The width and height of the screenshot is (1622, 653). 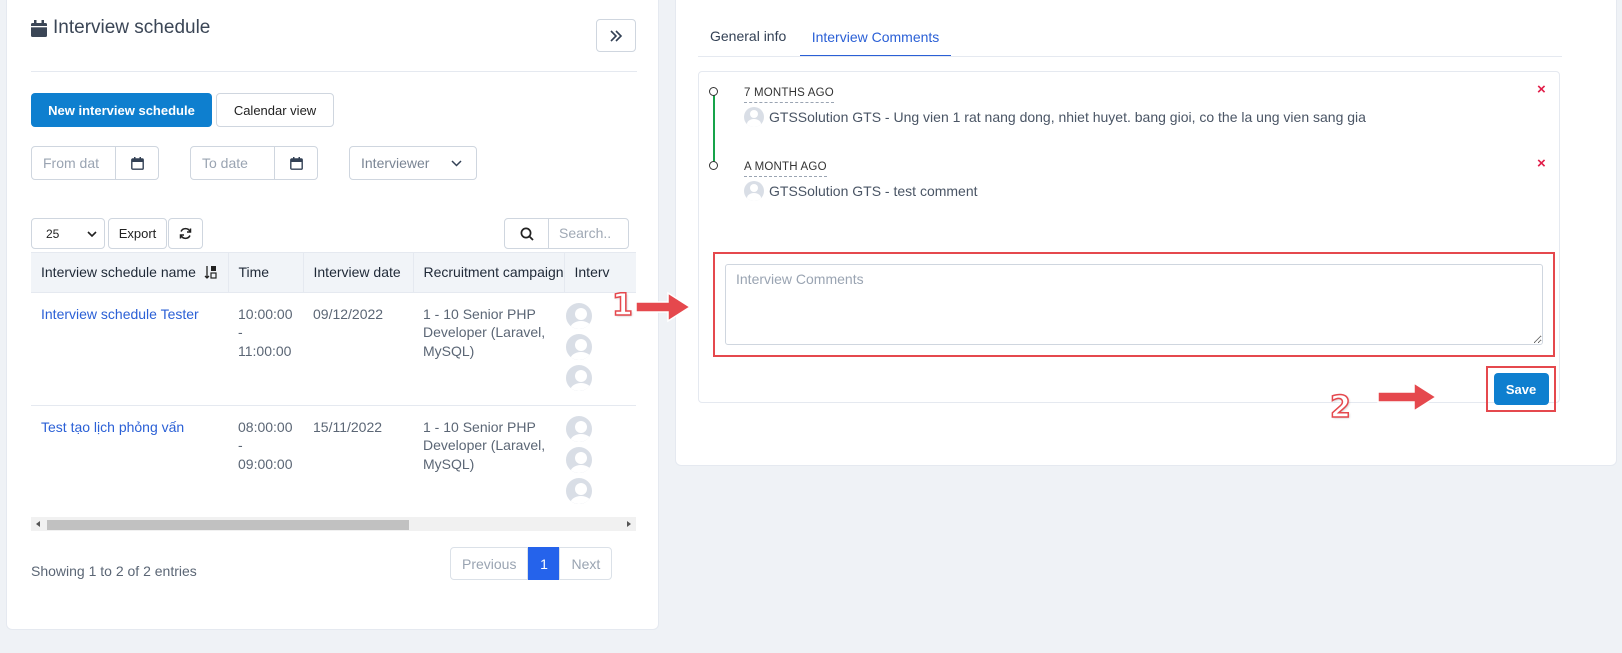 What do you see at coordinates (1130, 56) in the screenshot?
I see `tab-divider` at bounding box center [1130, 56].